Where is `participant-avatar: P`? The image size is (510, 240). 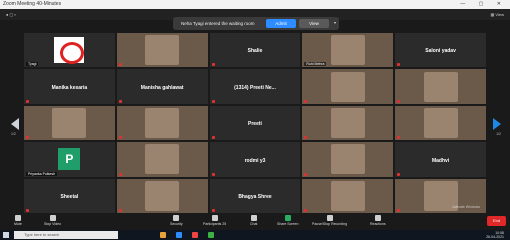
participant-avatar: P is located at coordinates (69, 159).